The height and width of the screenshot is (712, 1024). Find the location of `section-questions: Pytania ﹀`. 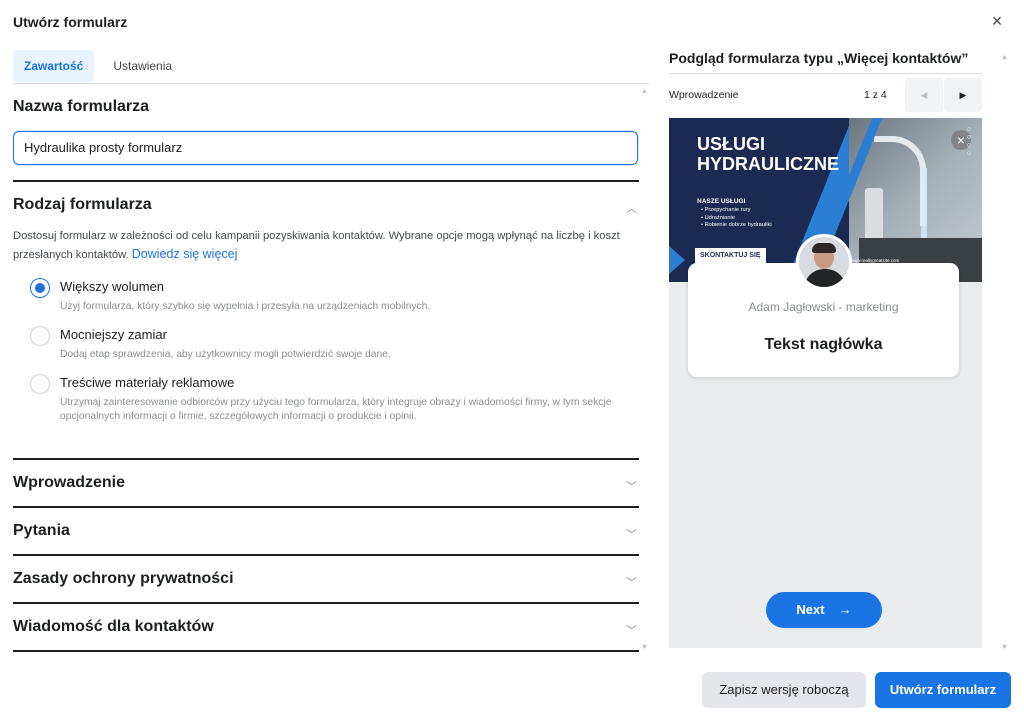

section-questions: Pytania ﹀ is located at coordinates (326, 533).